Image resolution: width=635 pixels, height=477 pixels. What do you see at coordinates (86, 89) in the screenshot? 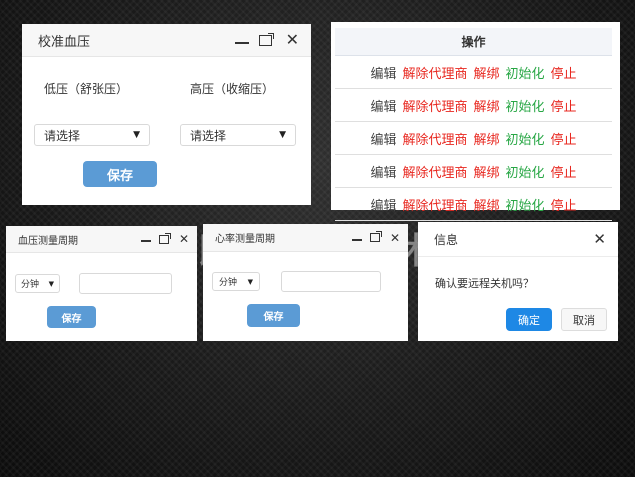
I see `low-pressure-label: 低压（舒张压）` at bounding box center [86, 89].